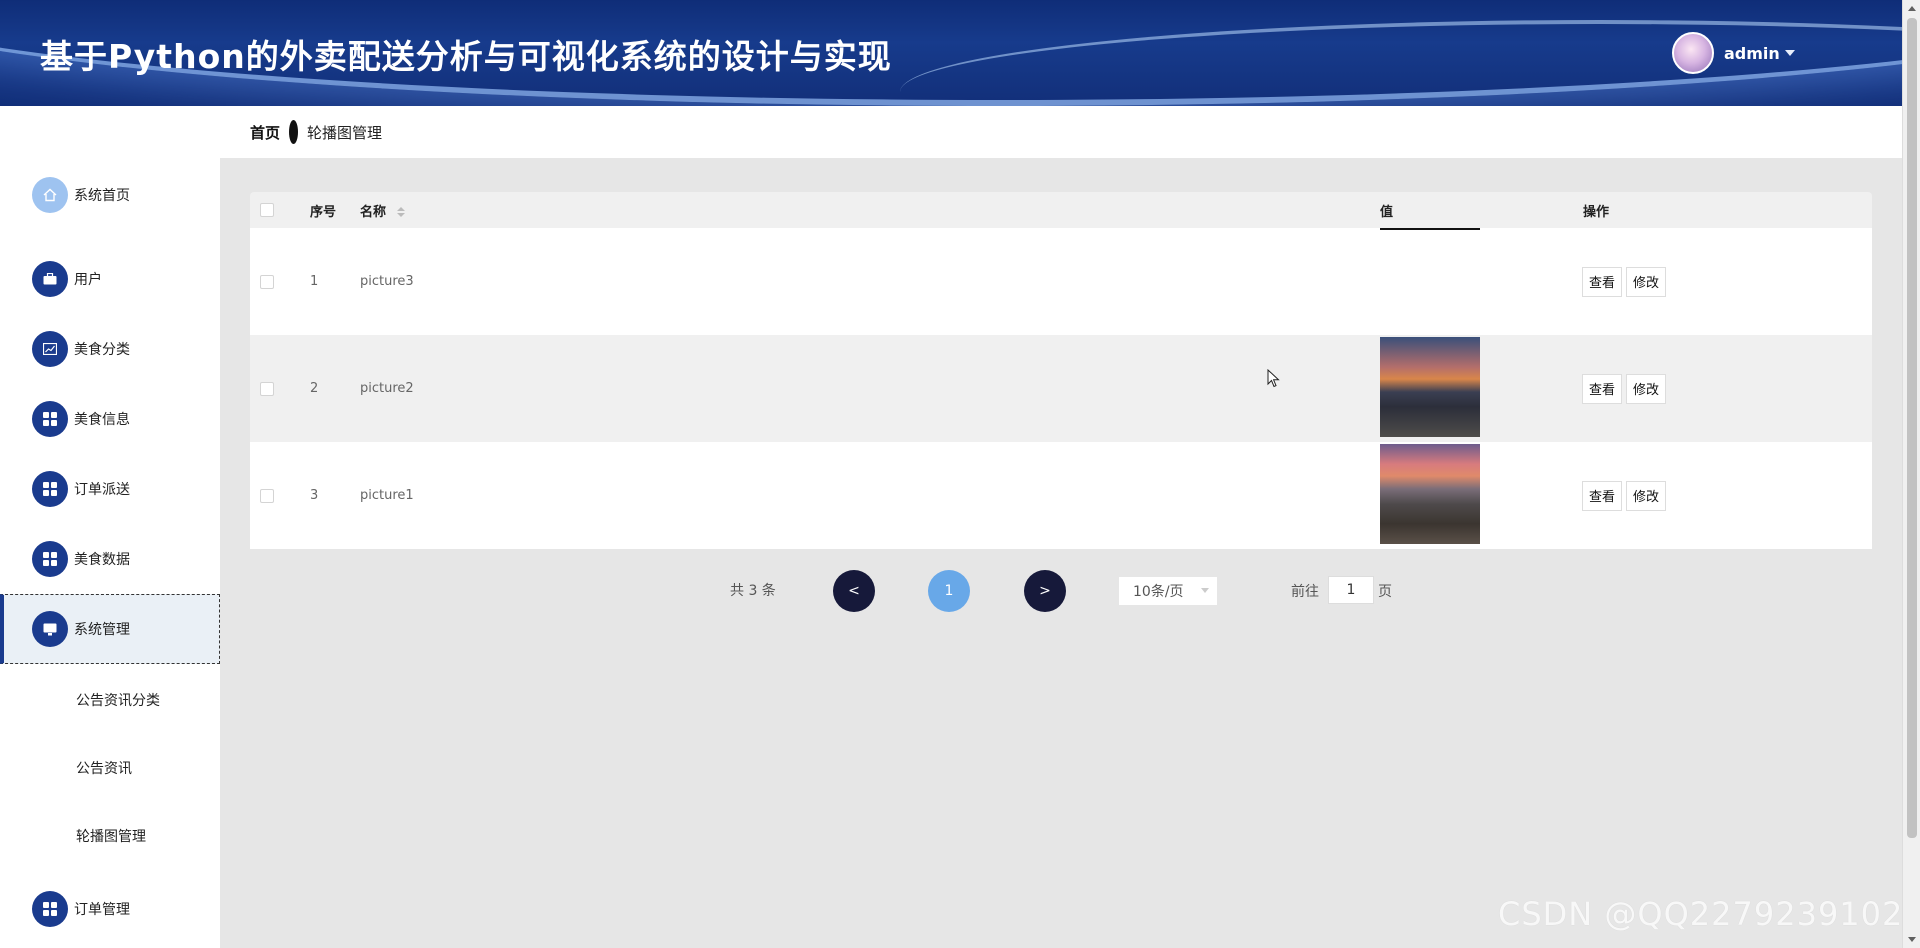 Image resolution: width=1920 pixels, height=948 pixels. Describe the element at coordinates (102, 490) in the screenshot. I see `sidebar-item-label: 订单派送` at that location.